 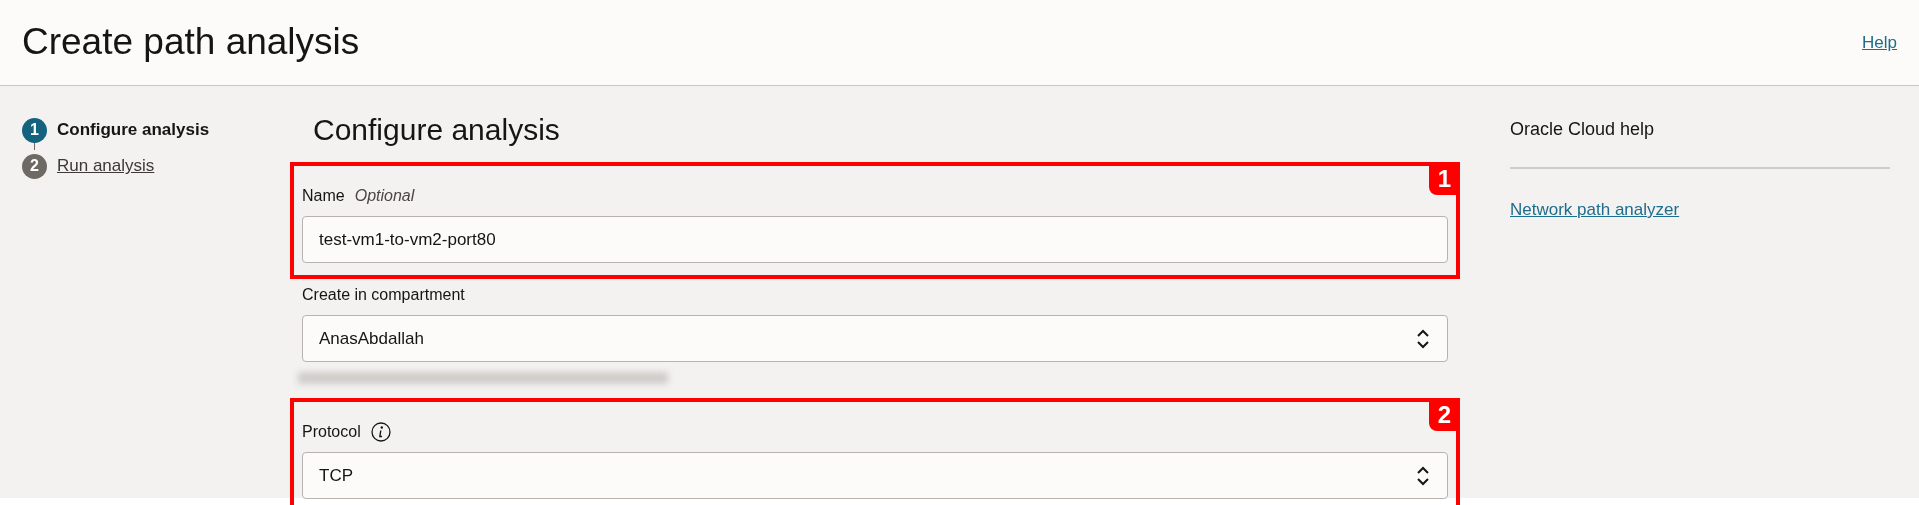 I want to click on info-icon, so click(x=380, y=432).